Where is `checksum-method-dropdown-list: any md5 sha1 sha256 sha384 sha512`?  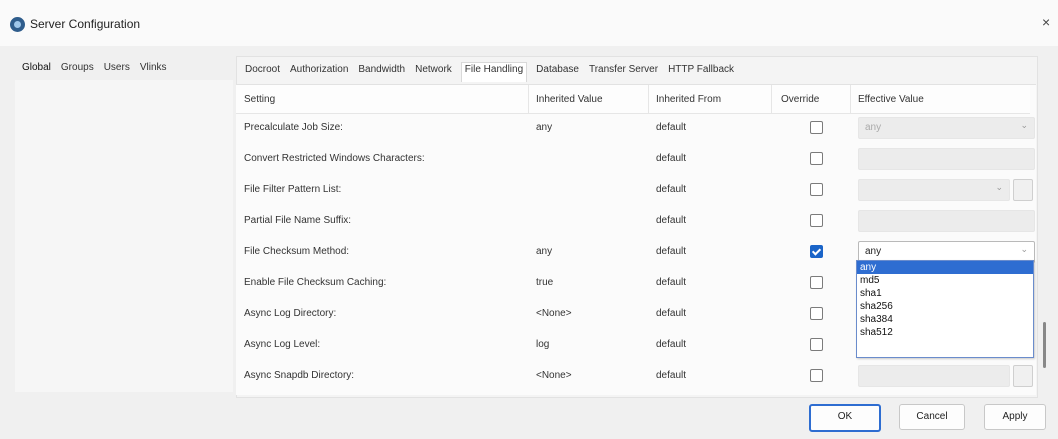
checksum-method-dropdown-list: any md5 sha1 sha256 sha384 sha512 is located at coordinates (945, 309).